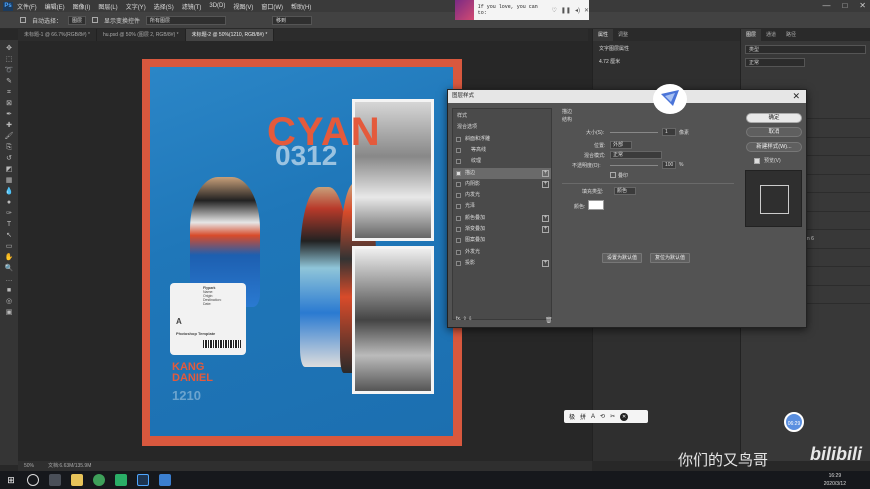  Describe the element at coordinates (805, 49) in the screenshot. I see `layer-filter: 类型` at that location.